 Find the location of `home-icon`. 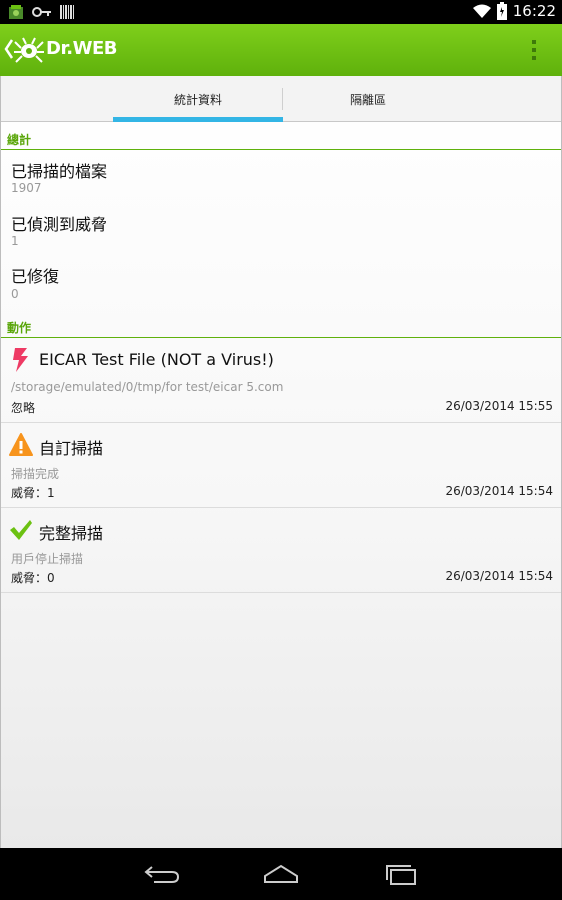

home-icon is located at coordinates (281, 874).